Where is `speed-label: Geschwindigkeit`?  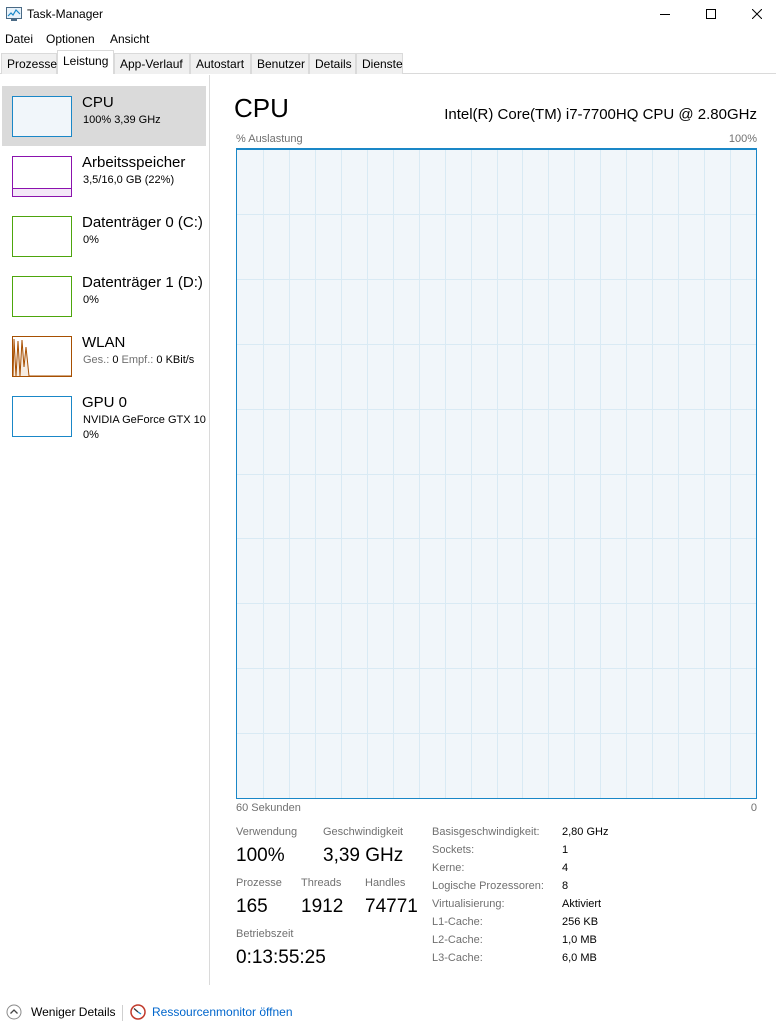 speed-label: Geschwindigkeit is located at coordinates (363, 832).